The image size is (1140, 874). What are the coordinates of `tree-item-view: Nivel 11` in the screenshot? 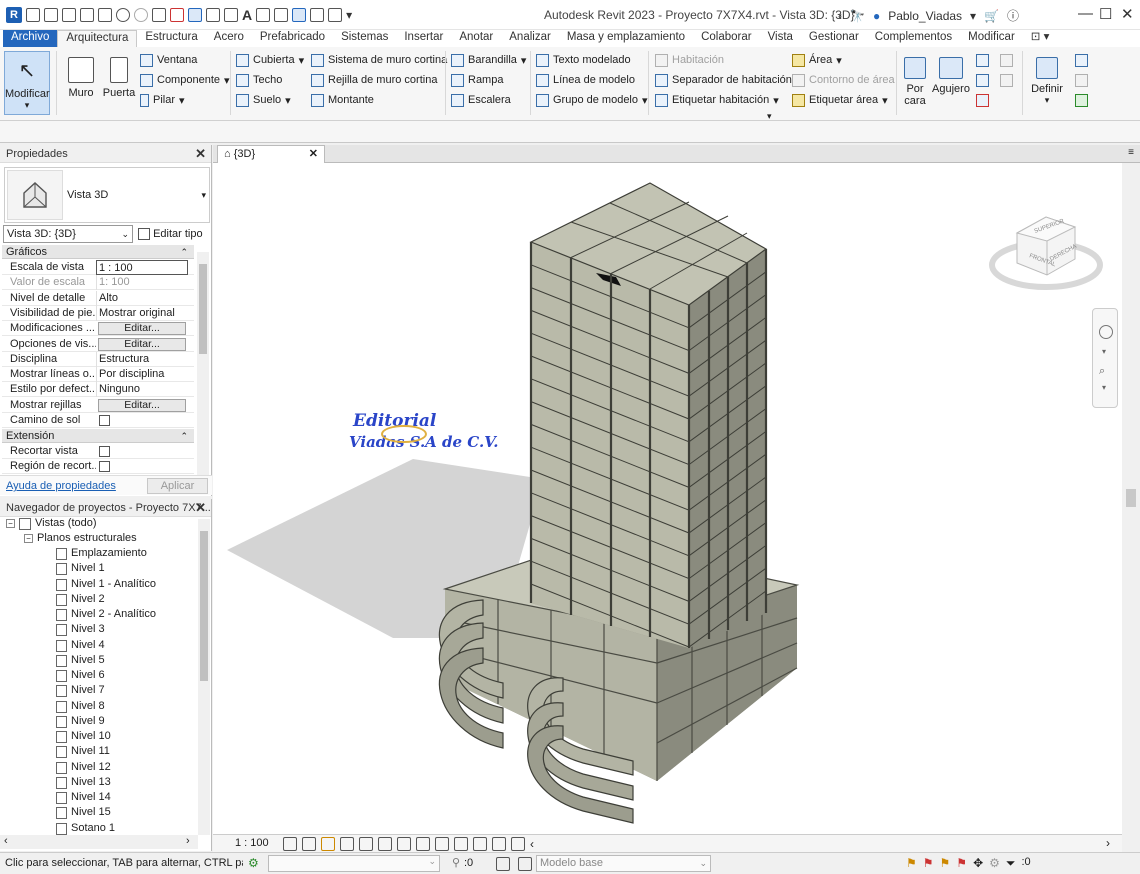 It's located at (83, 751).